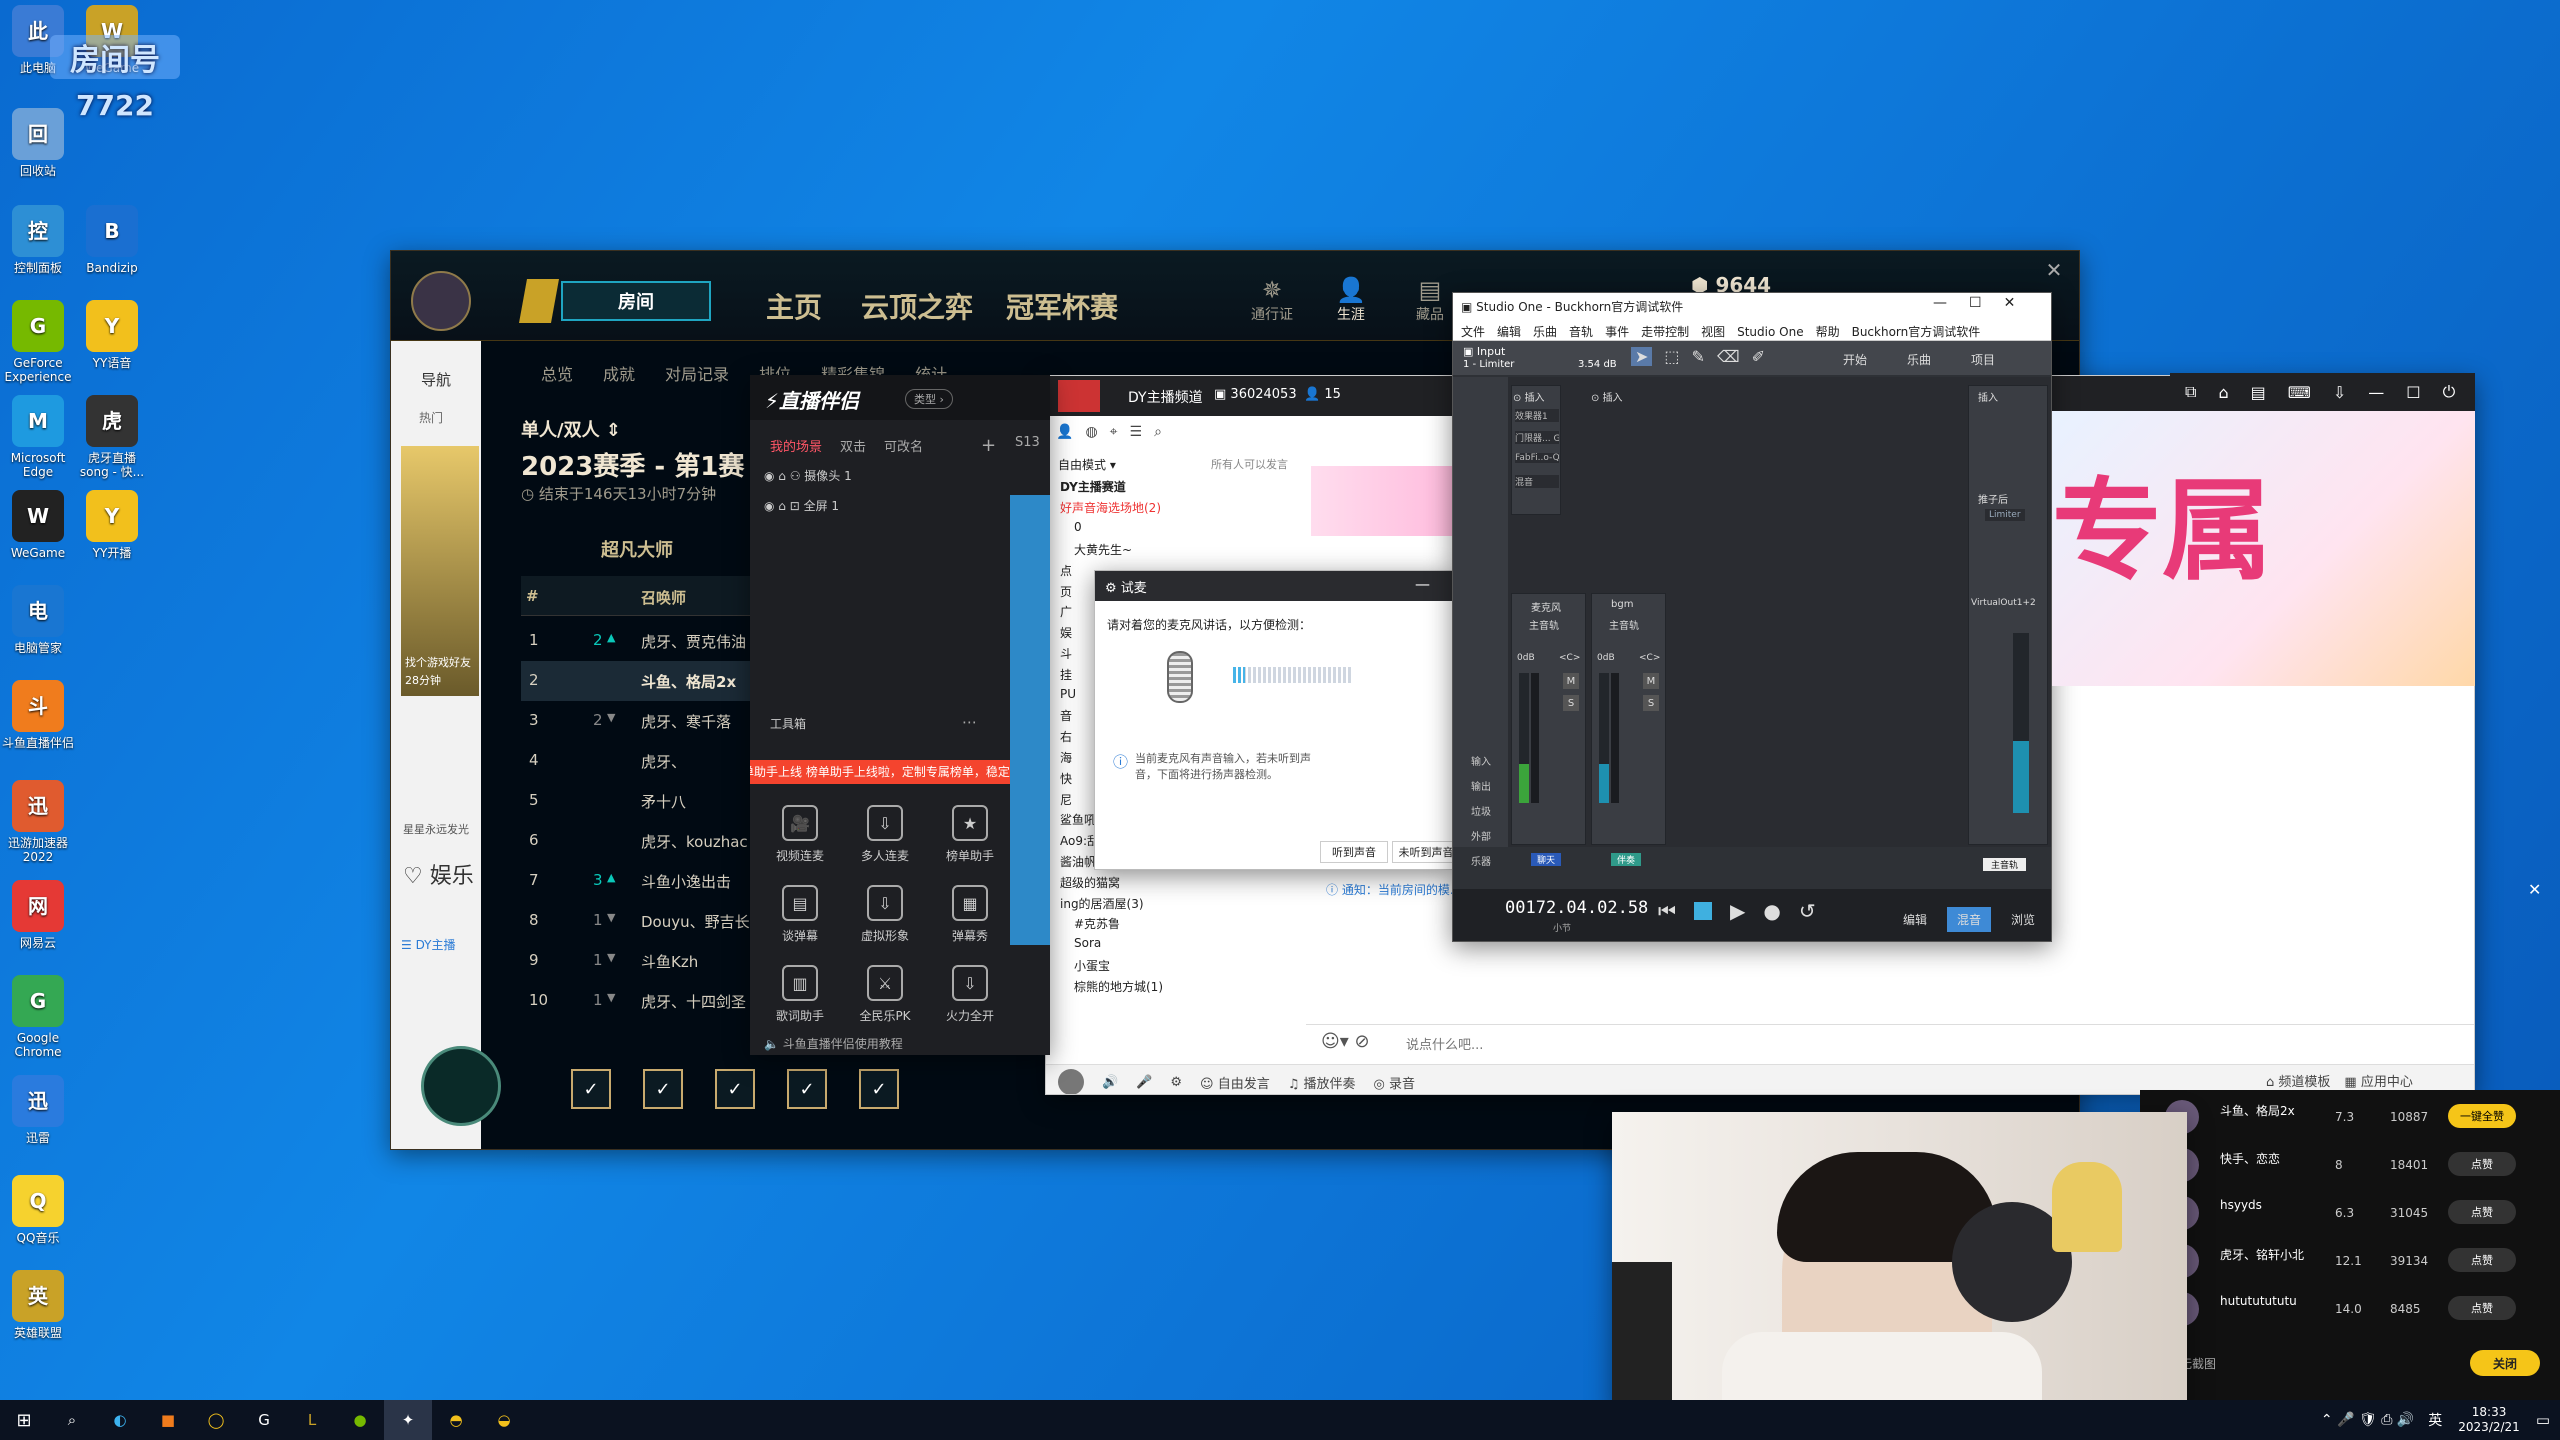  I want to click on taskbar-lol-icon: L, so click(312, 1420).